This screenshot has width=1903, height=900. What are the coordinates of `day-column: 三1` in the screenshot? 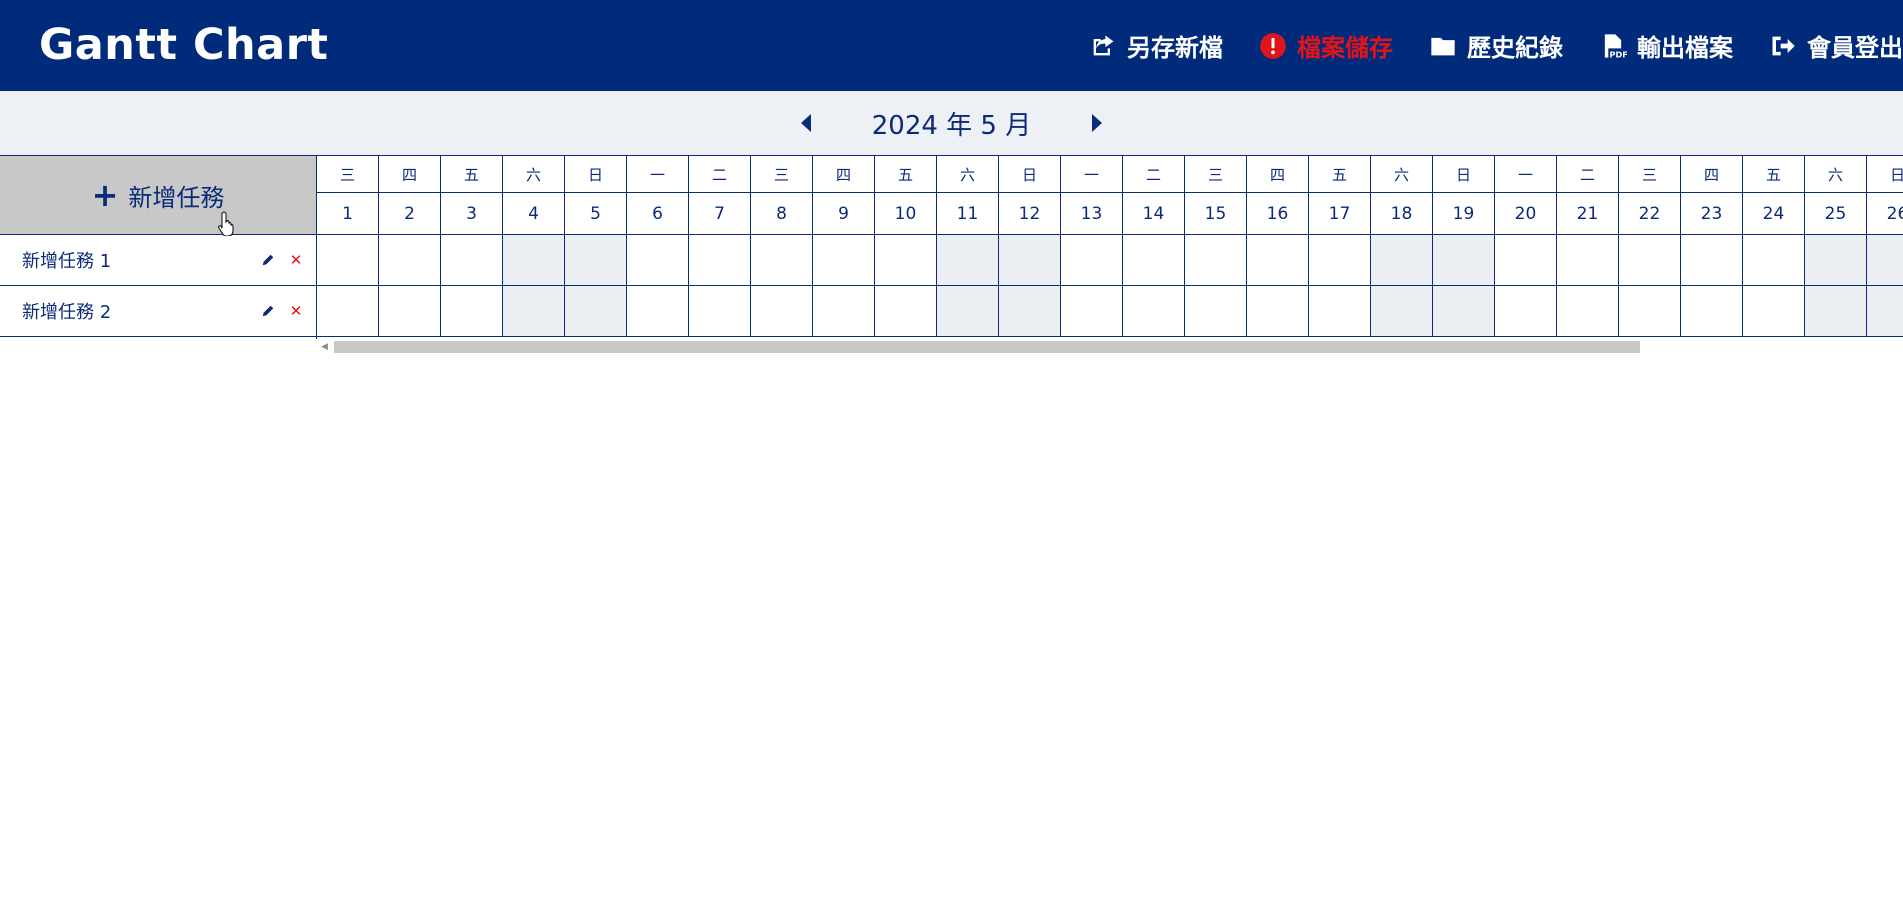 It's located at (348, 246).